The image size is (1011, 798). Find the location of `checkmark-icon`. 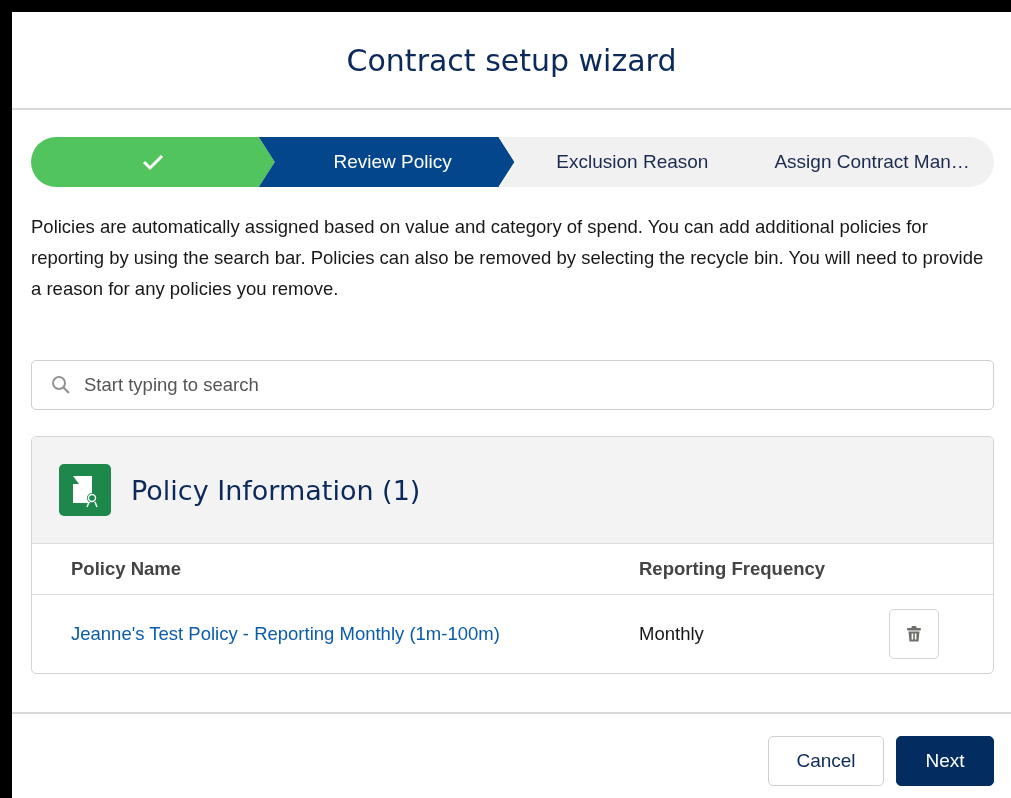

checkmark-icon is located at coordinates (152, 162).